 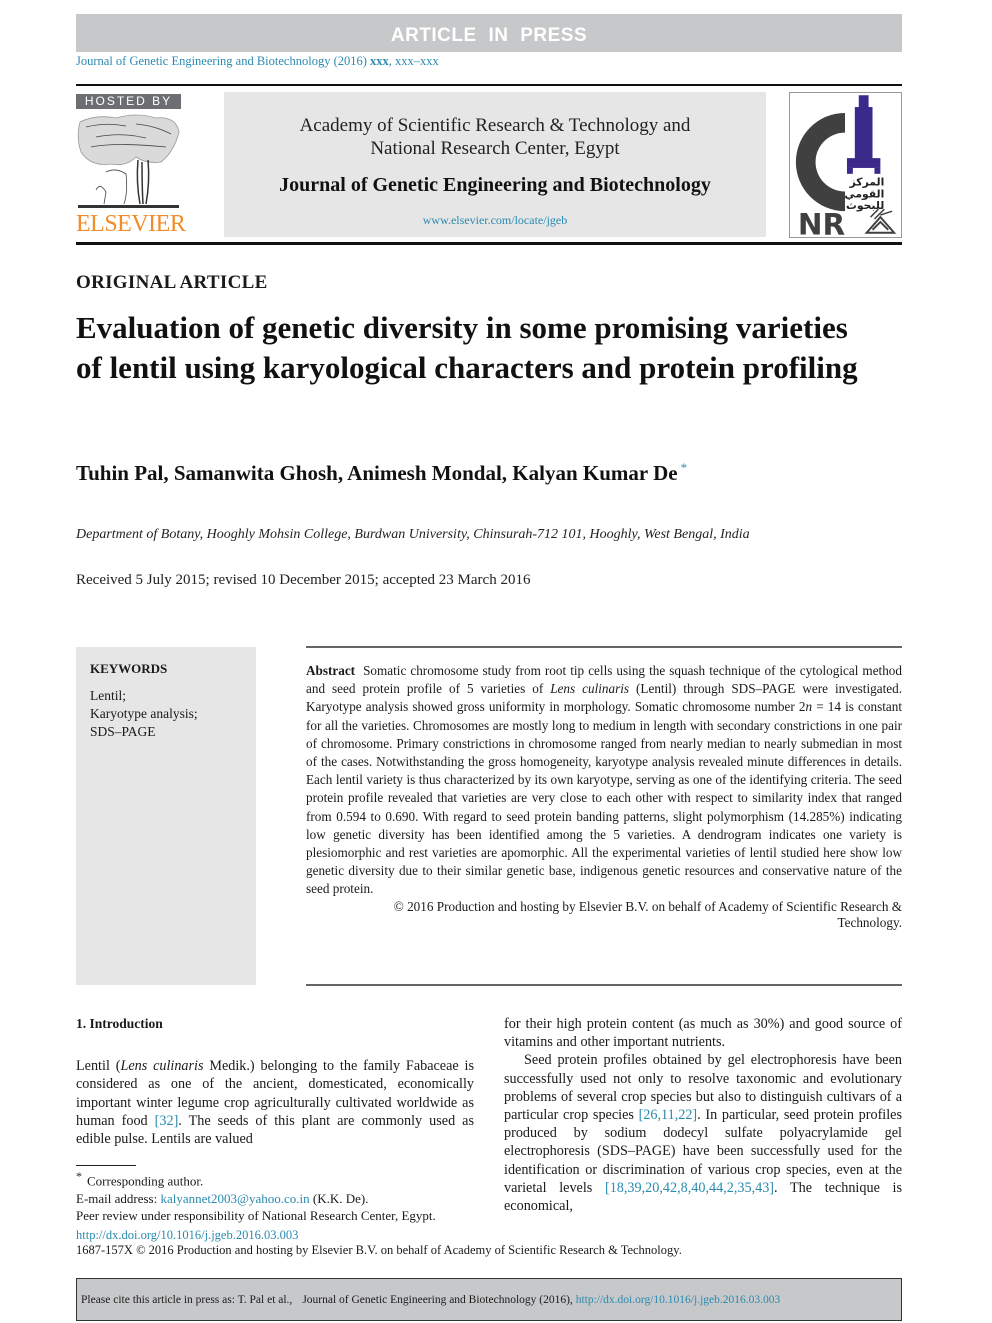 I want to click on email-label: E-mail address:, so click(x=118, y=1198).